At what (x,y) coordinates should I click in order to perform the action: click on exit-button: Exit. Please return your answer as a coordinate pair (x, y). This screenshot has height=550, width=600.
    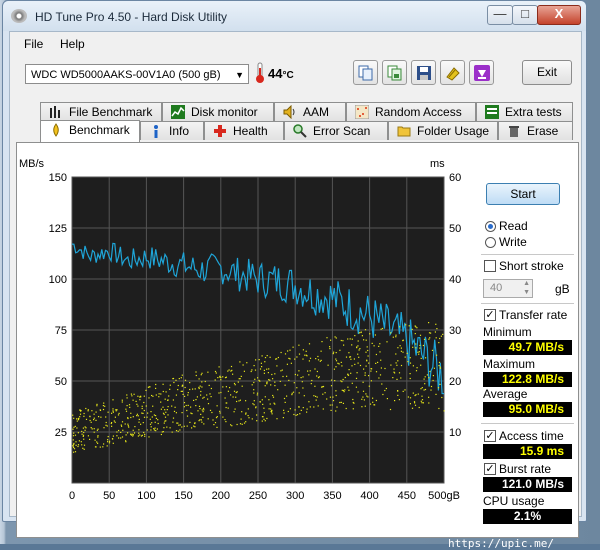
    Looking at the image, I should click on (547, 72).